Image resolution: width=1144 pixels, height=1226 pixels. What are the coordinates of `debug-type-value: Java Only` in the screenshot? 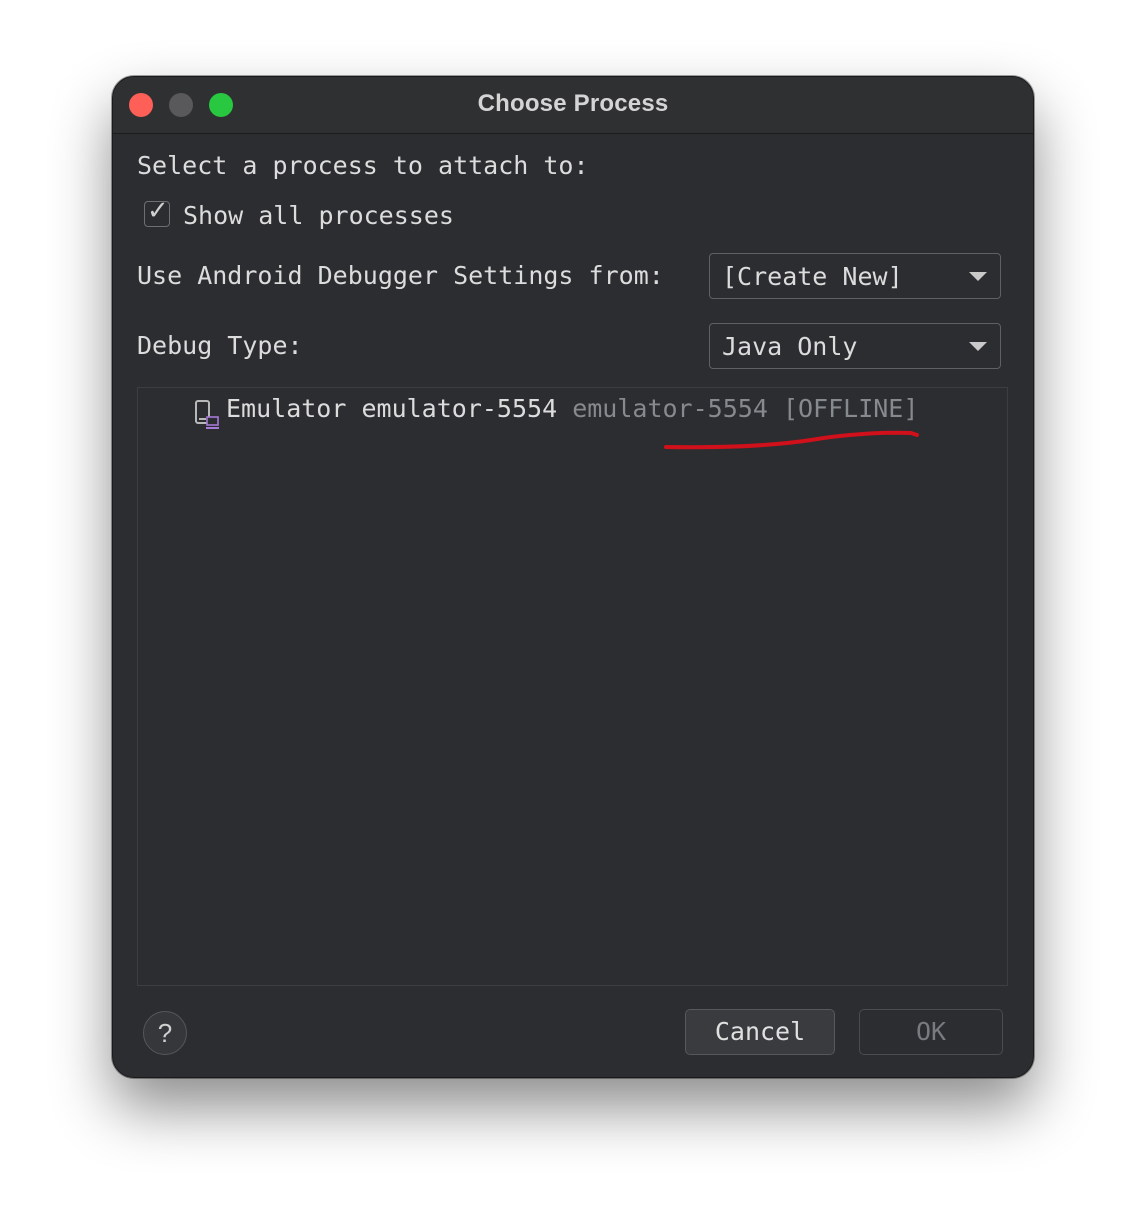 It's located at (790, 346).